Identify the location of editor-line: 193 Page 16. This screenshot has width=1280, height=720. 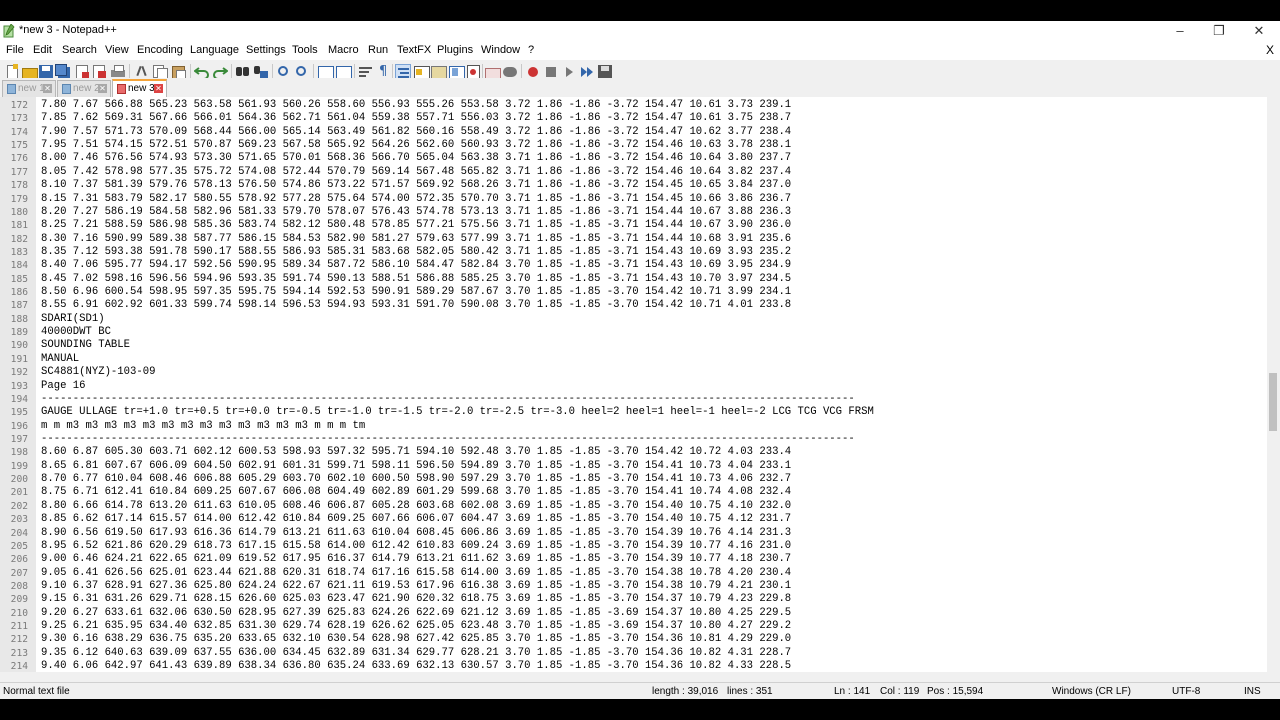
(633, 386).